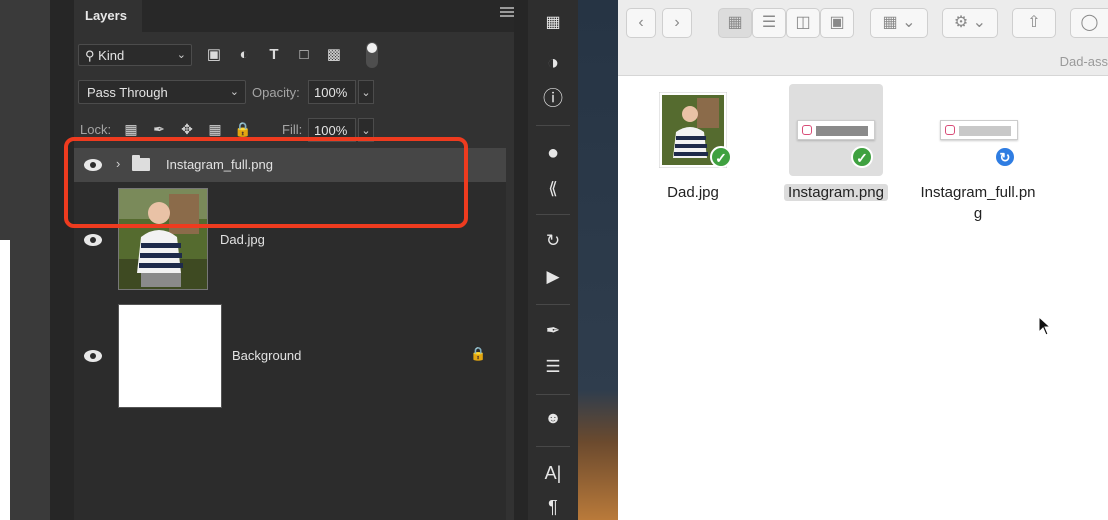 Image resolution: width=1108 pixels, height=520 pixels. What do you see at coordinates (598, 260) in the screenshot?
I see `desktop-wallpaper` at bounding box center [598, 260].